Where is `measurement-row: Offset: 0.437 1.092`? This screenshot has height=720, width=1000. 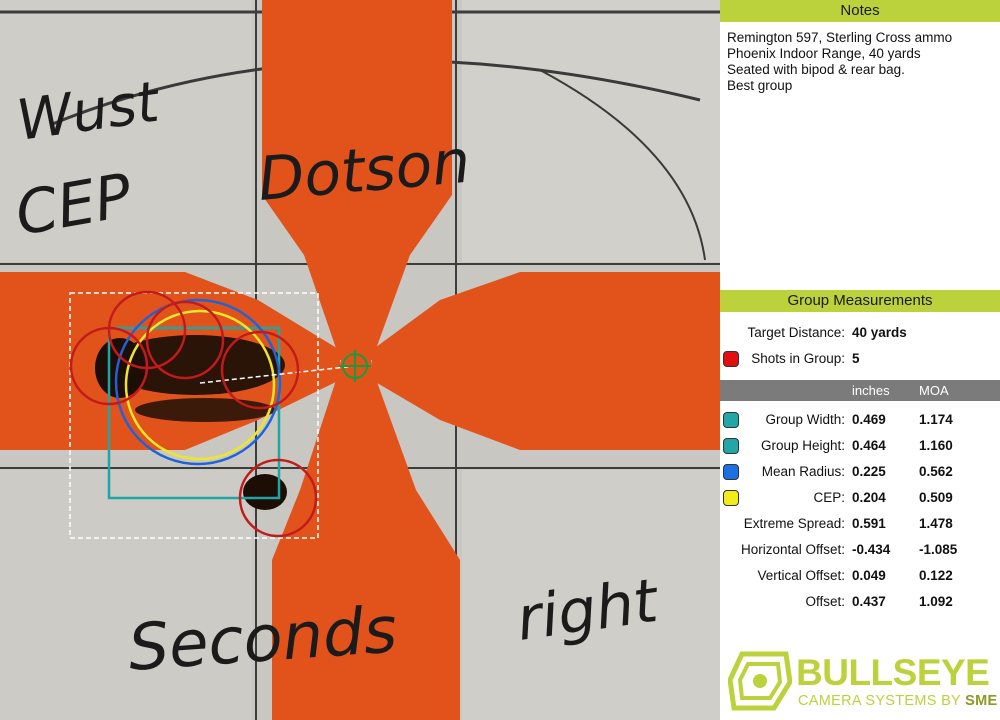
measurement-row: Offset: 0.437 1.092 is located at coordinates (860, 603).